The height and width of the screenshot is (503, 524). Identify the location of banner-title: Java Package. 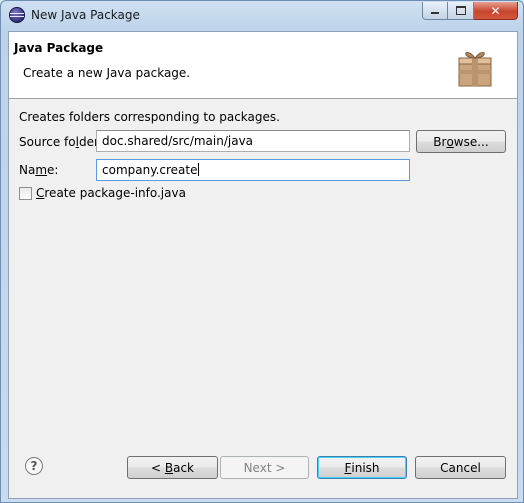
(59, 48).